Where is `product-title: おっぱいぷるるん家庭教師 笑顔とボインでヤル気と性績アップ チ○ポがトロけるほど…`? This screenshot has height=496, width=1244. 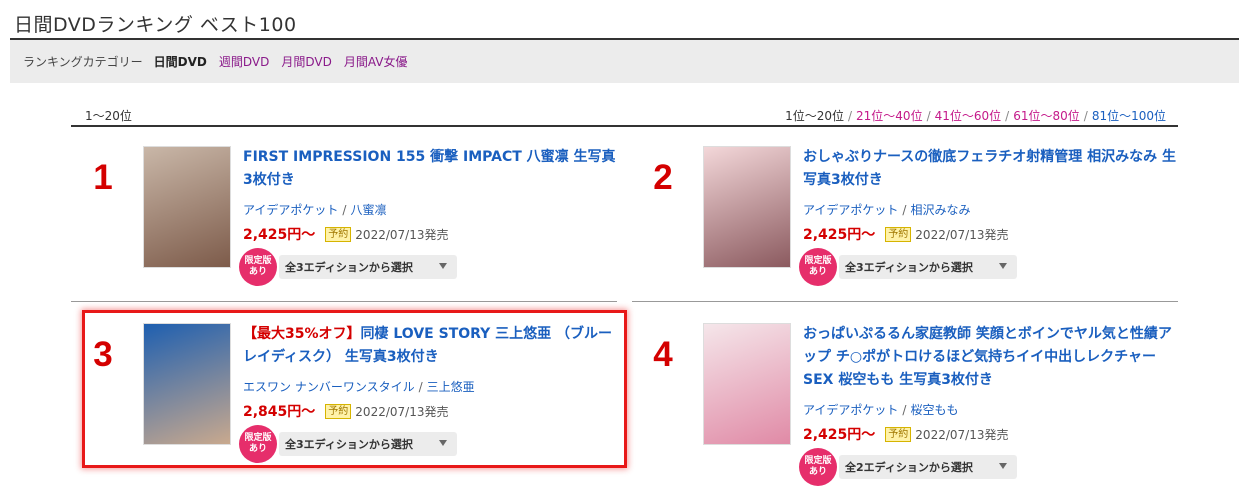
product-title: おっぱいぷるるん家庭教師 笑顔とボインでヤル気と性績アップ チ○ポがトロけるほど… is located at coordinates (987, 357).